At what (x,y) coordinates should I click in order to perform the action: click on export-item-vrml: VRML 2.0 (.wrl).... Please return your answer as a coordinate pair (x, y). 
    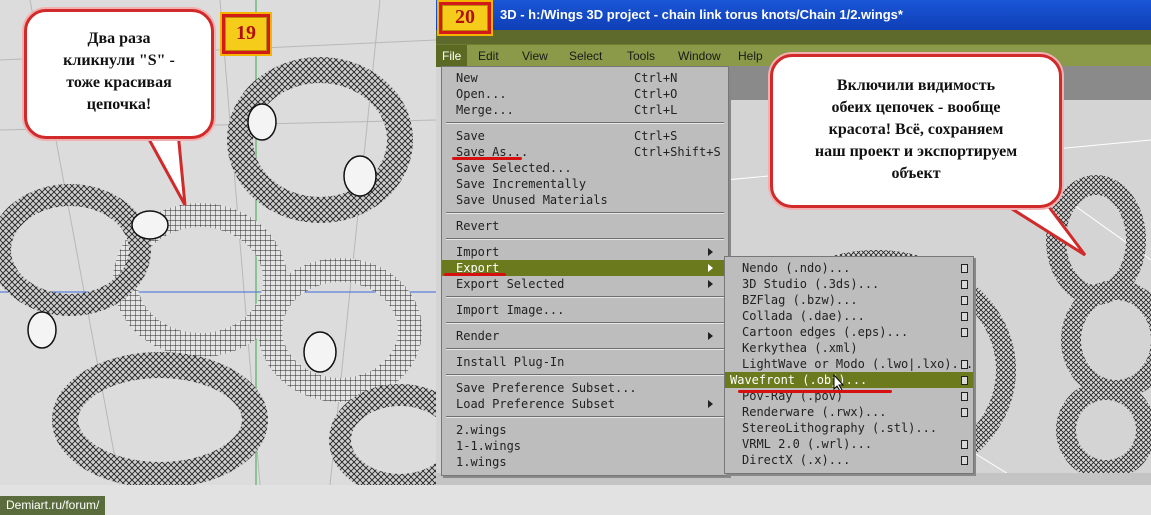
    Looking at the image, I should click on (849, 444).